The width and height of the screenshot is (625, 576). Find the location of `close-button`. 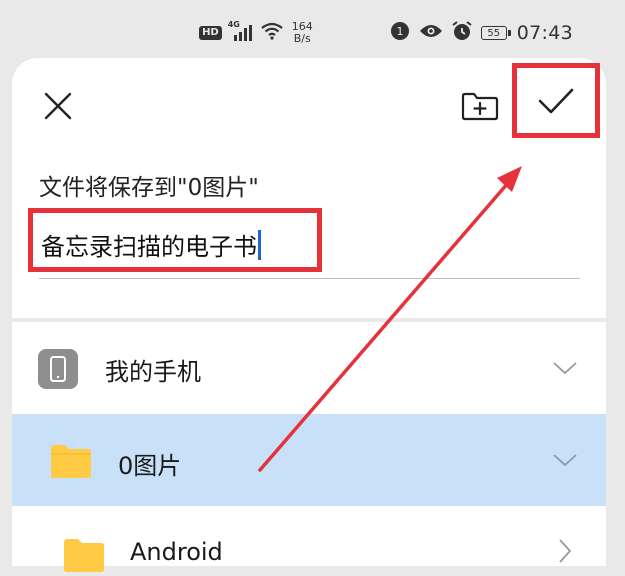

close-button is located at coordinates (58, 106).